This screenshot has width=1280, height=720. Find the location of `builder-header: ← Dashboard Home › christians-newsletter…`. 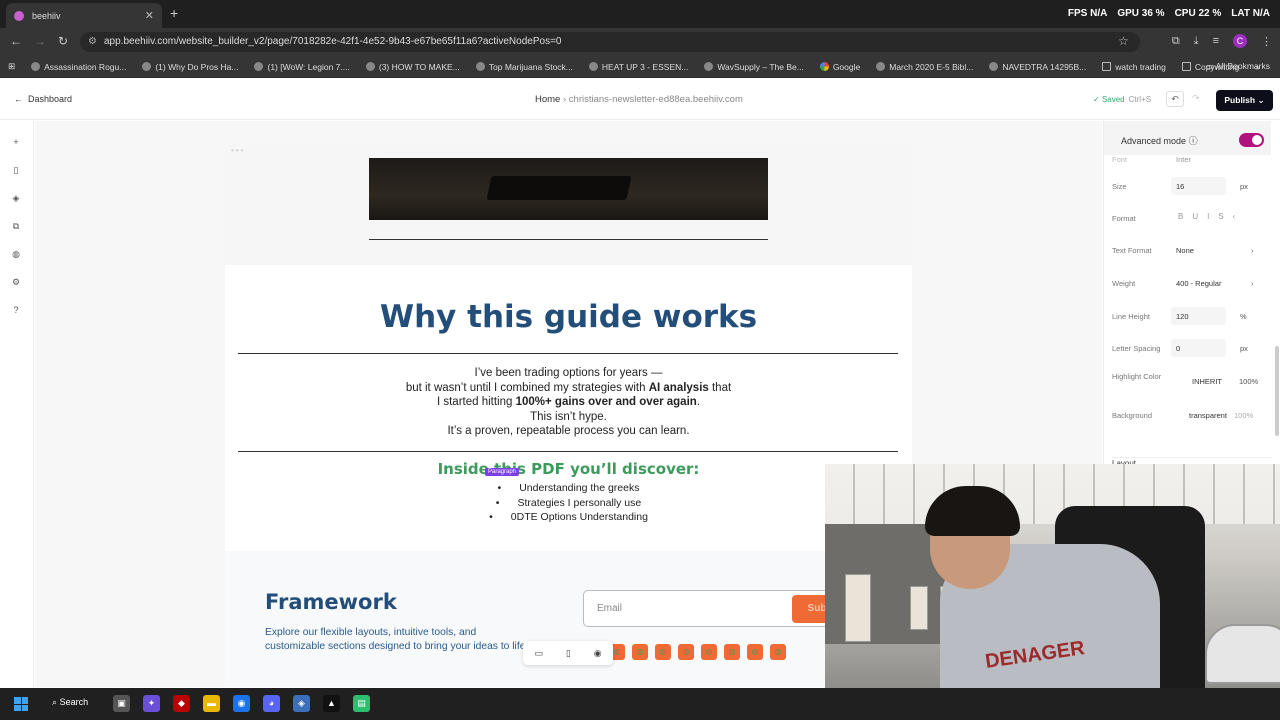

builder-header: ← Dashboard Home › christians-newsletter… is located at coordinates (640, 100).